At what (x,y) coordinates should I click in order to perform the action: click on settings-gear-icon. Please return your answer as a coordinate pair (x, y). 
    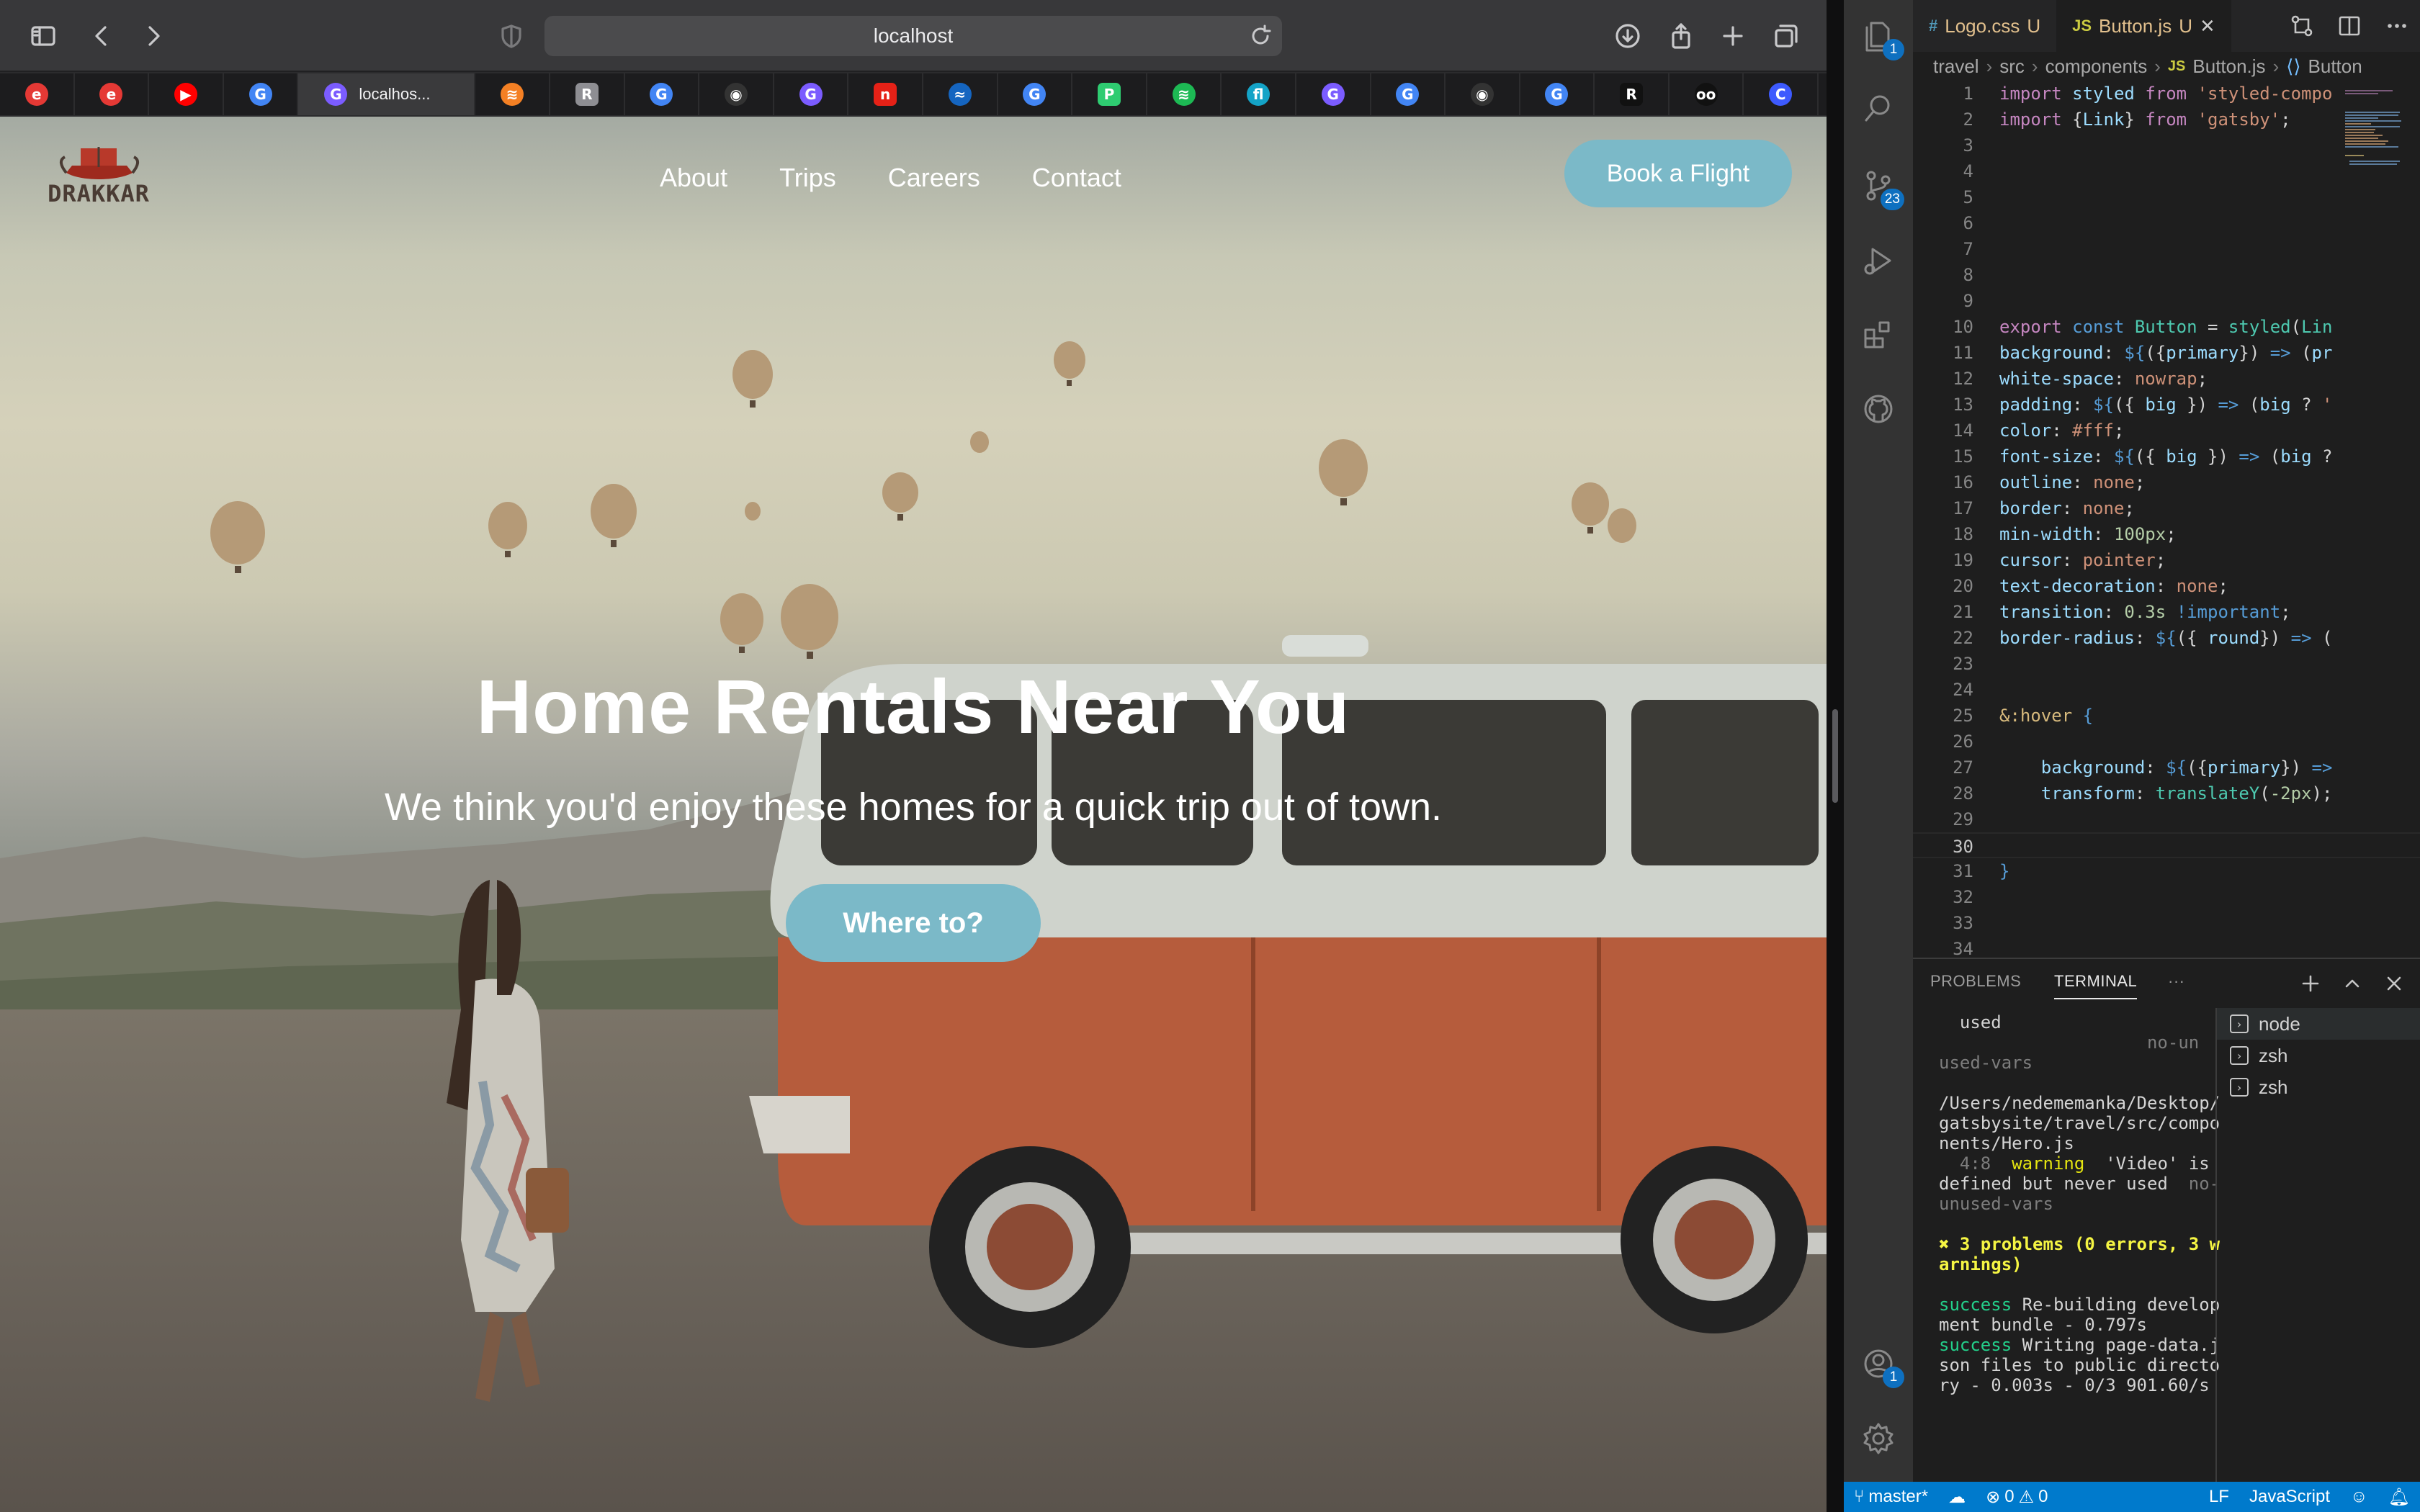
    Looking at the image, I should click on (1878, 1439).